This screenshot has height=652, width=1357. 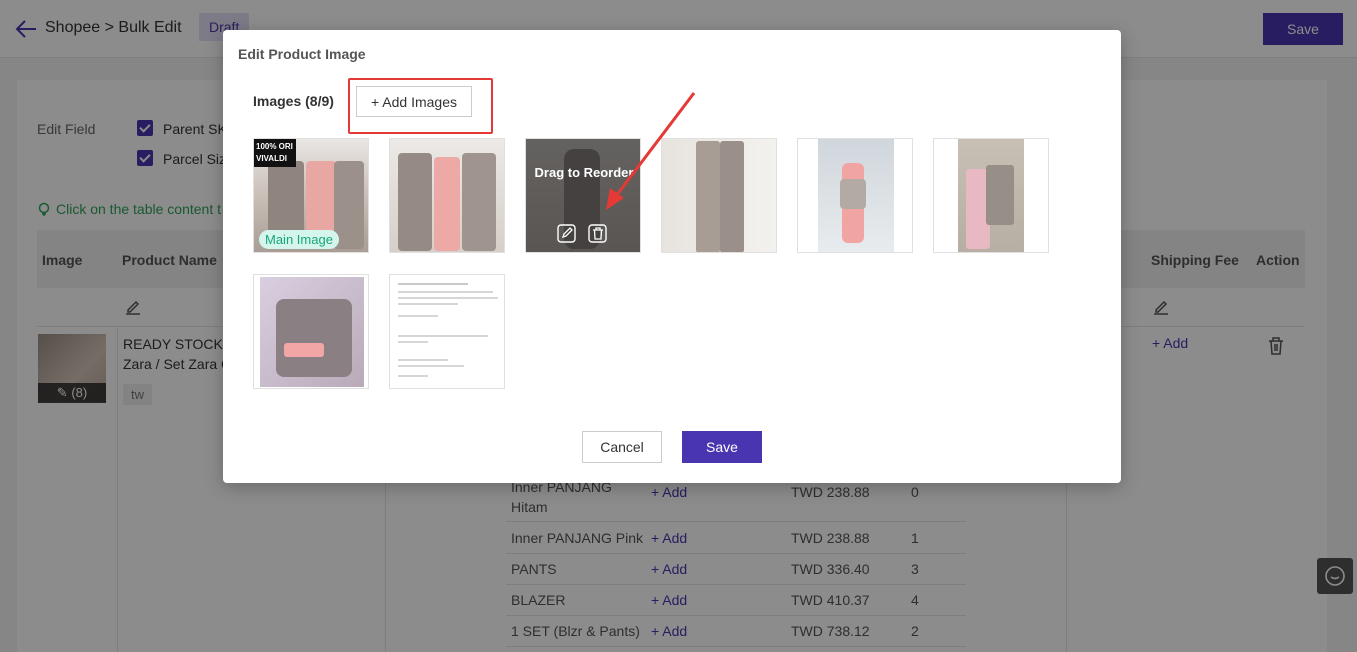 I want to click on product-image-3: Drag to Reorder, so click(x=583, y=195).